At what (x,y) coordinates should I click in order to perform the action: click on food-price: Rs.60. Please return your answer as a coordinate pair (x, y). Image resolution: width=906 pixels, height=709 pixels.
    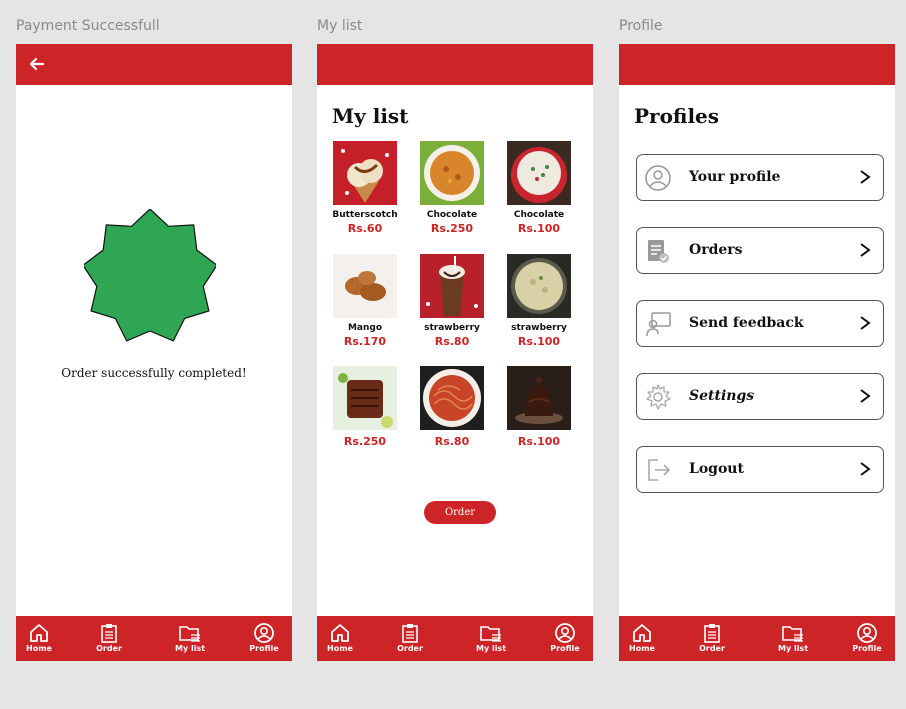
    Looking at the image, I should click on (365, 228).